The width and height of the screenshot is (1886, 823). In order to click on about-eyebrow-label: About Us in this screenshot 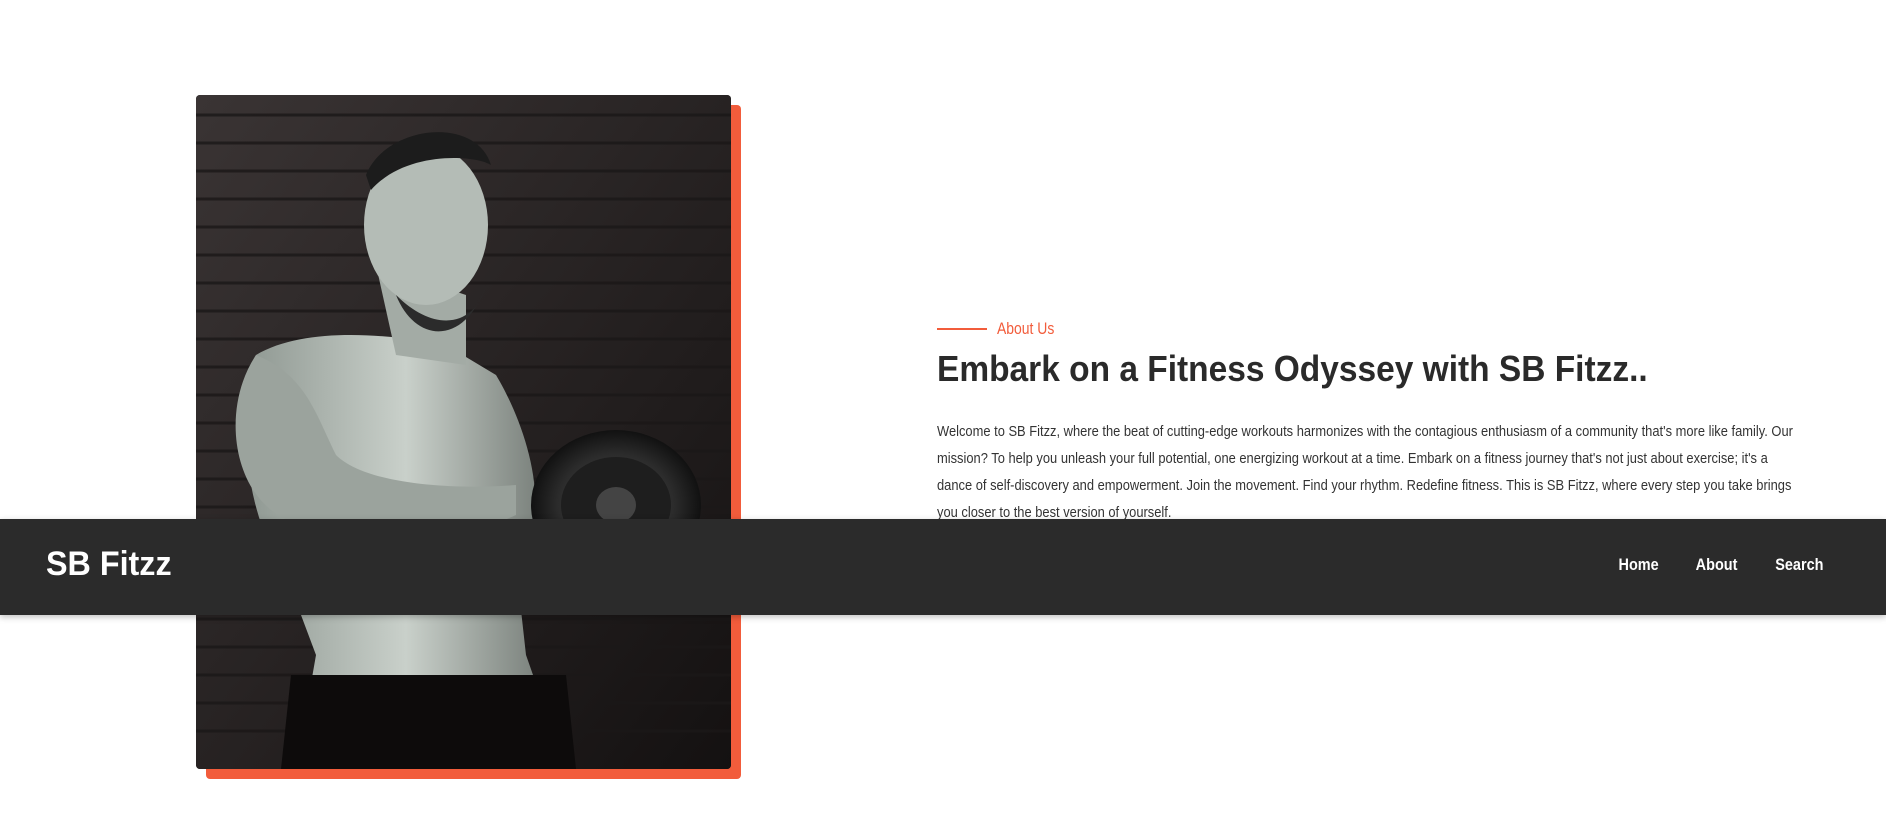, I will do `click(1026, 328)`.